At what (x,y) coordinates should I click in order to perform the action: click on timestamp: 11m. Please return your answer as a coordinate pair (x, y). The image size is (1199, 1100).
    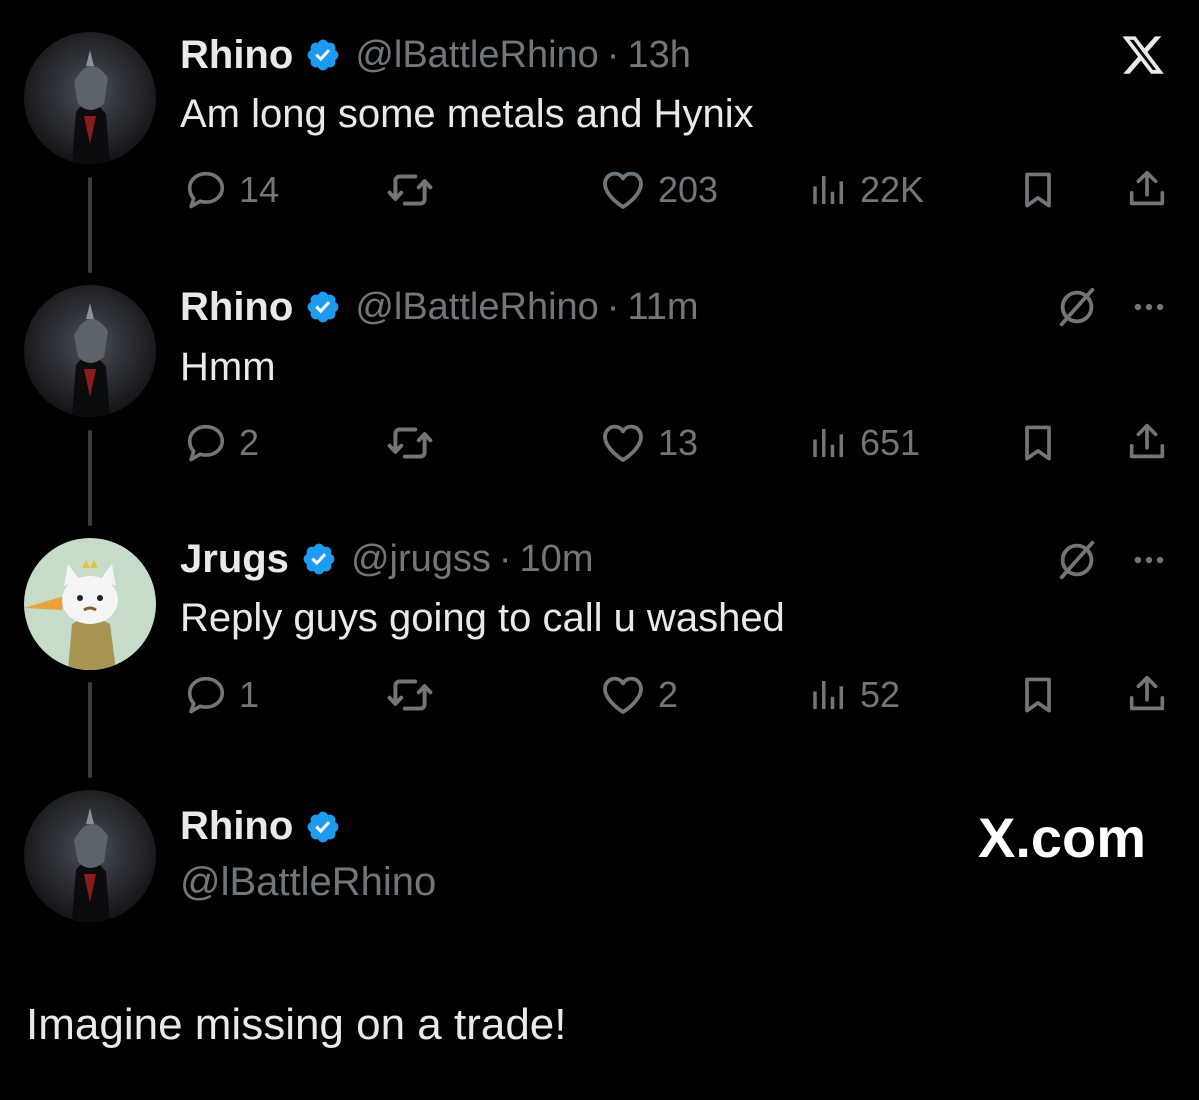
    Looking at the image, I should click on (662, 307).